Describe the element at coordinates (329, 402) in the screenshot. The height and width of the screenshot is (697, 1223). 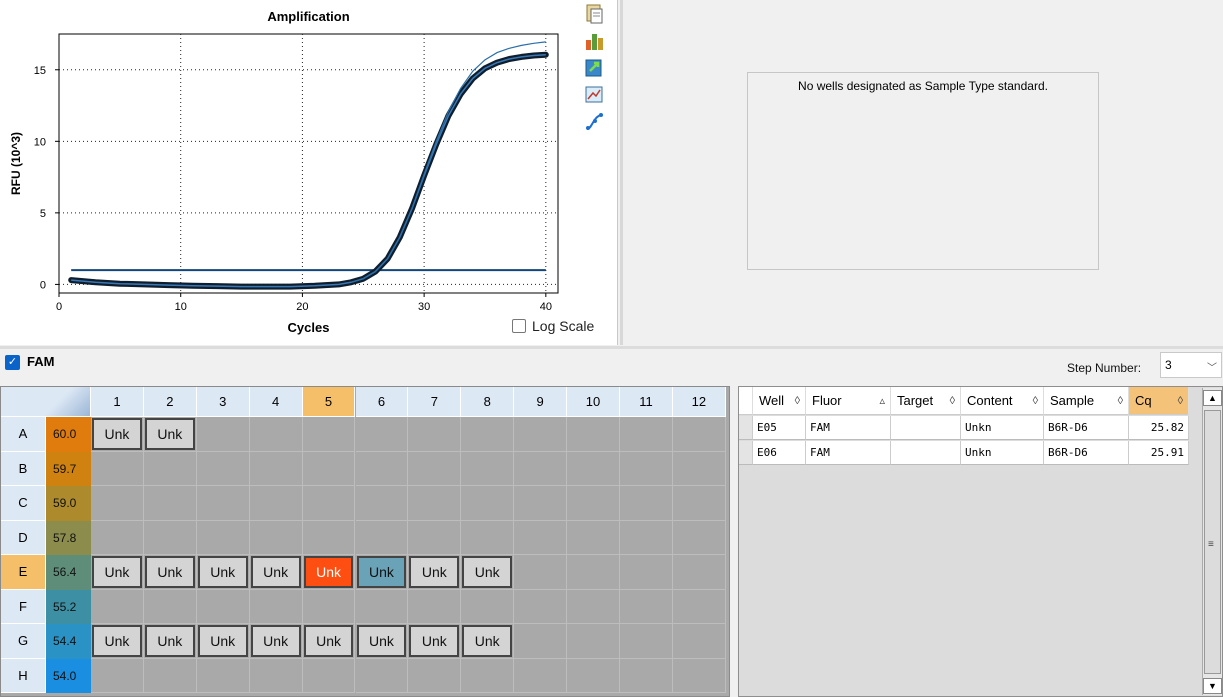
I see `plate-column-header-5: 5` at that location.